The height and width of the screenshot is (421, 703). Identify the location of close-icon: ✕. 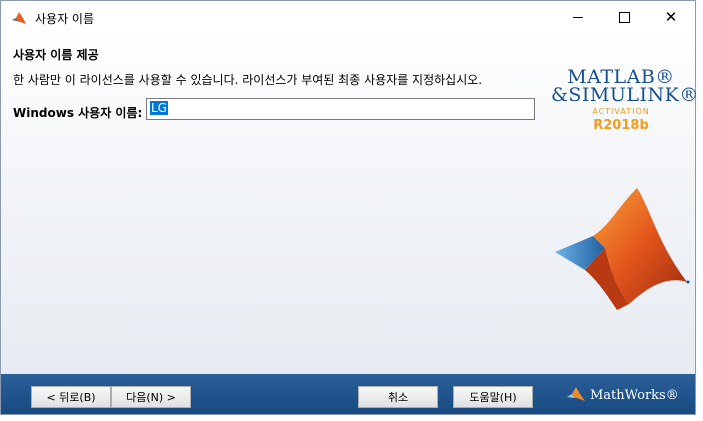
(671, 17).